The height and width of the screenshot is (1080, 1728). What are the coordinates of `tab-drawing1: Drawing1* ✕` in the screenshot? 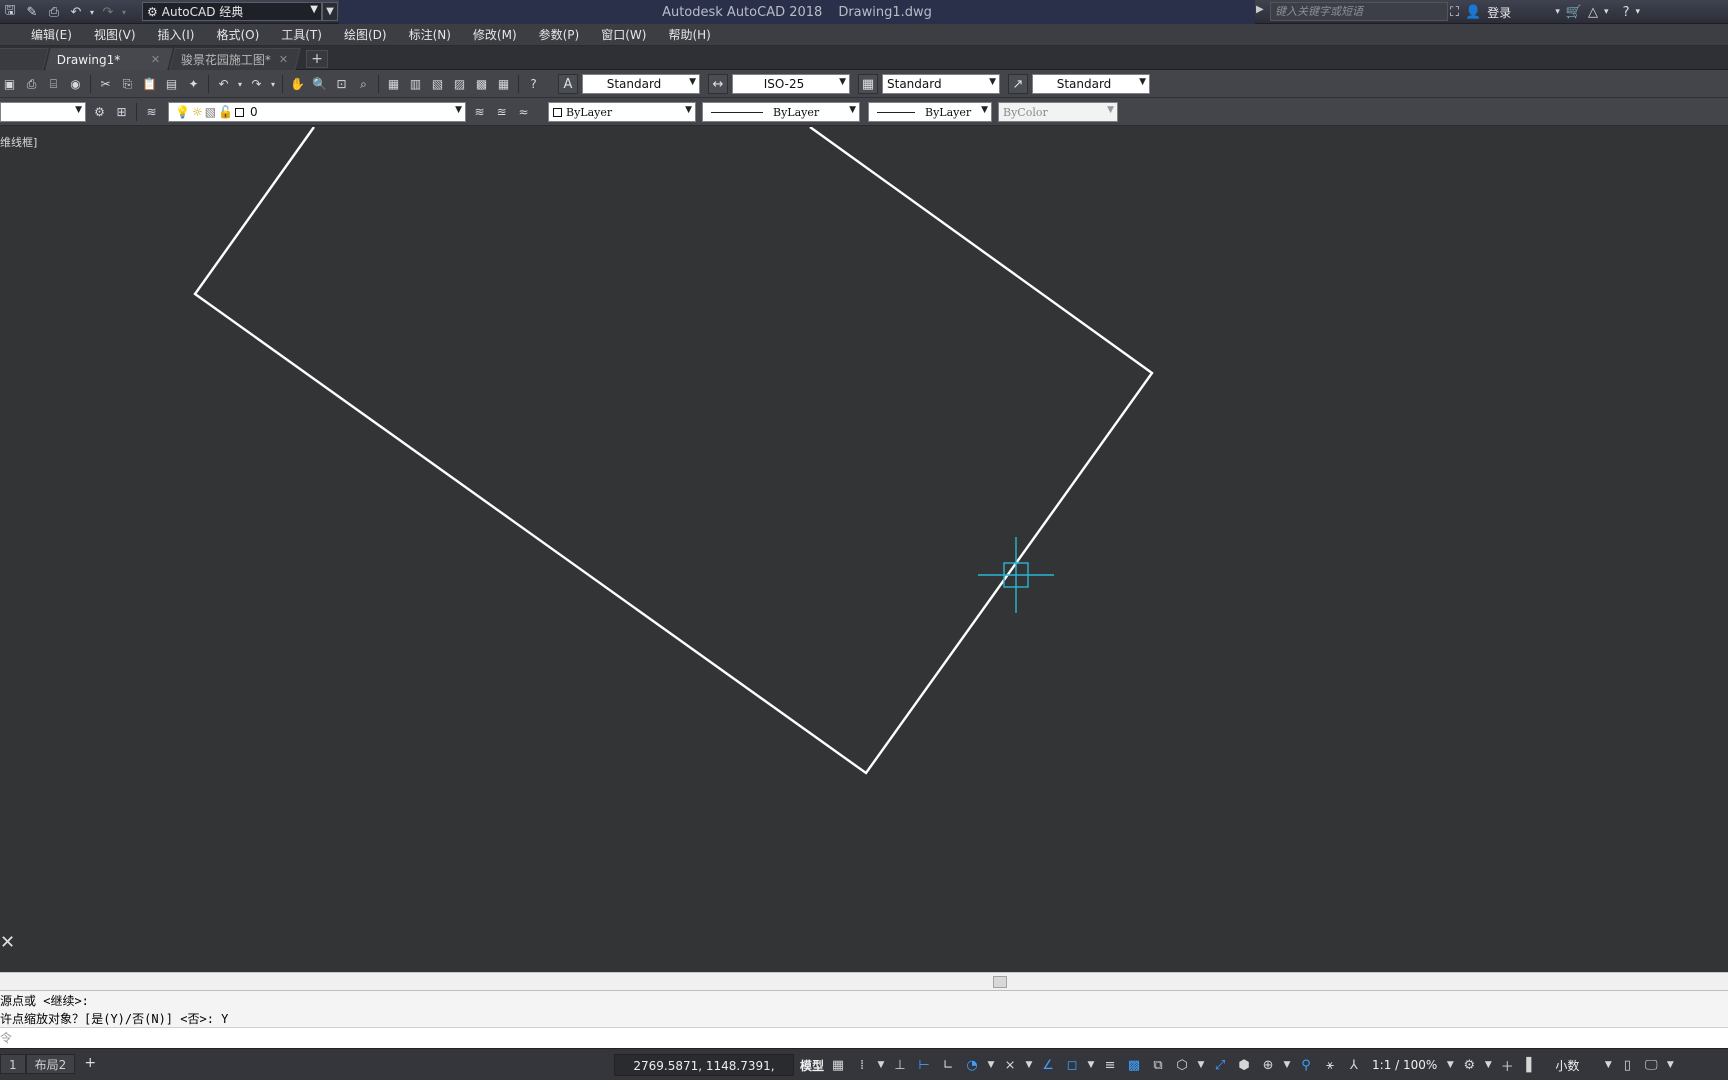 It's located at (109, 59).